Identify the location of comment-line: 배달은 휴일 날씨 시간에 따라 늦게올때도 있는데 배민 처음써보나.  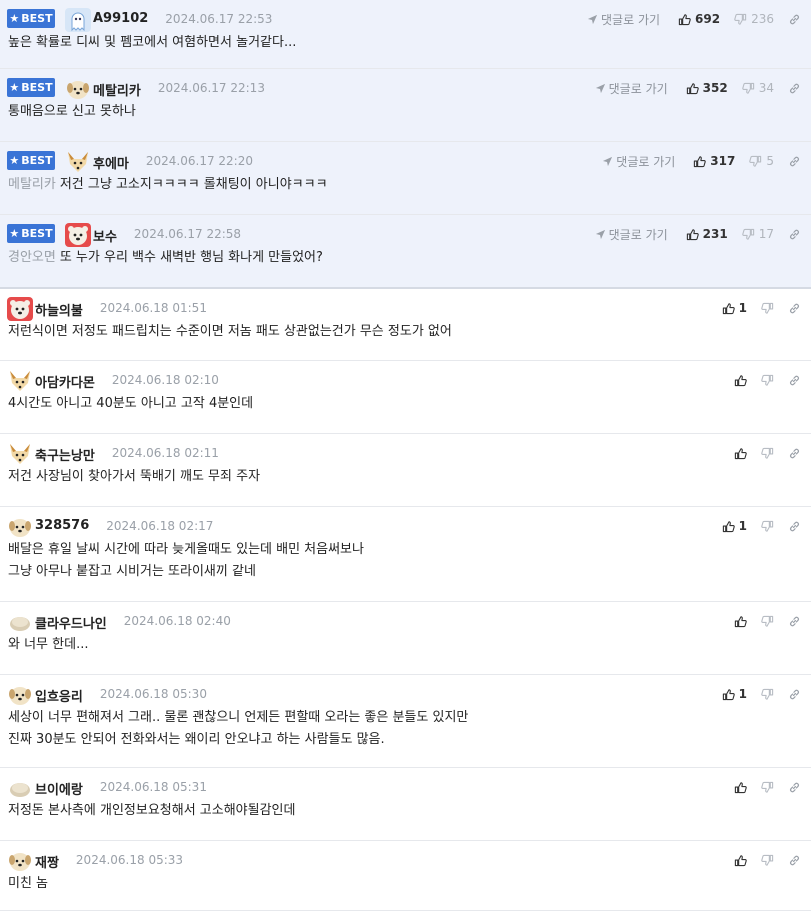
(403, 550).